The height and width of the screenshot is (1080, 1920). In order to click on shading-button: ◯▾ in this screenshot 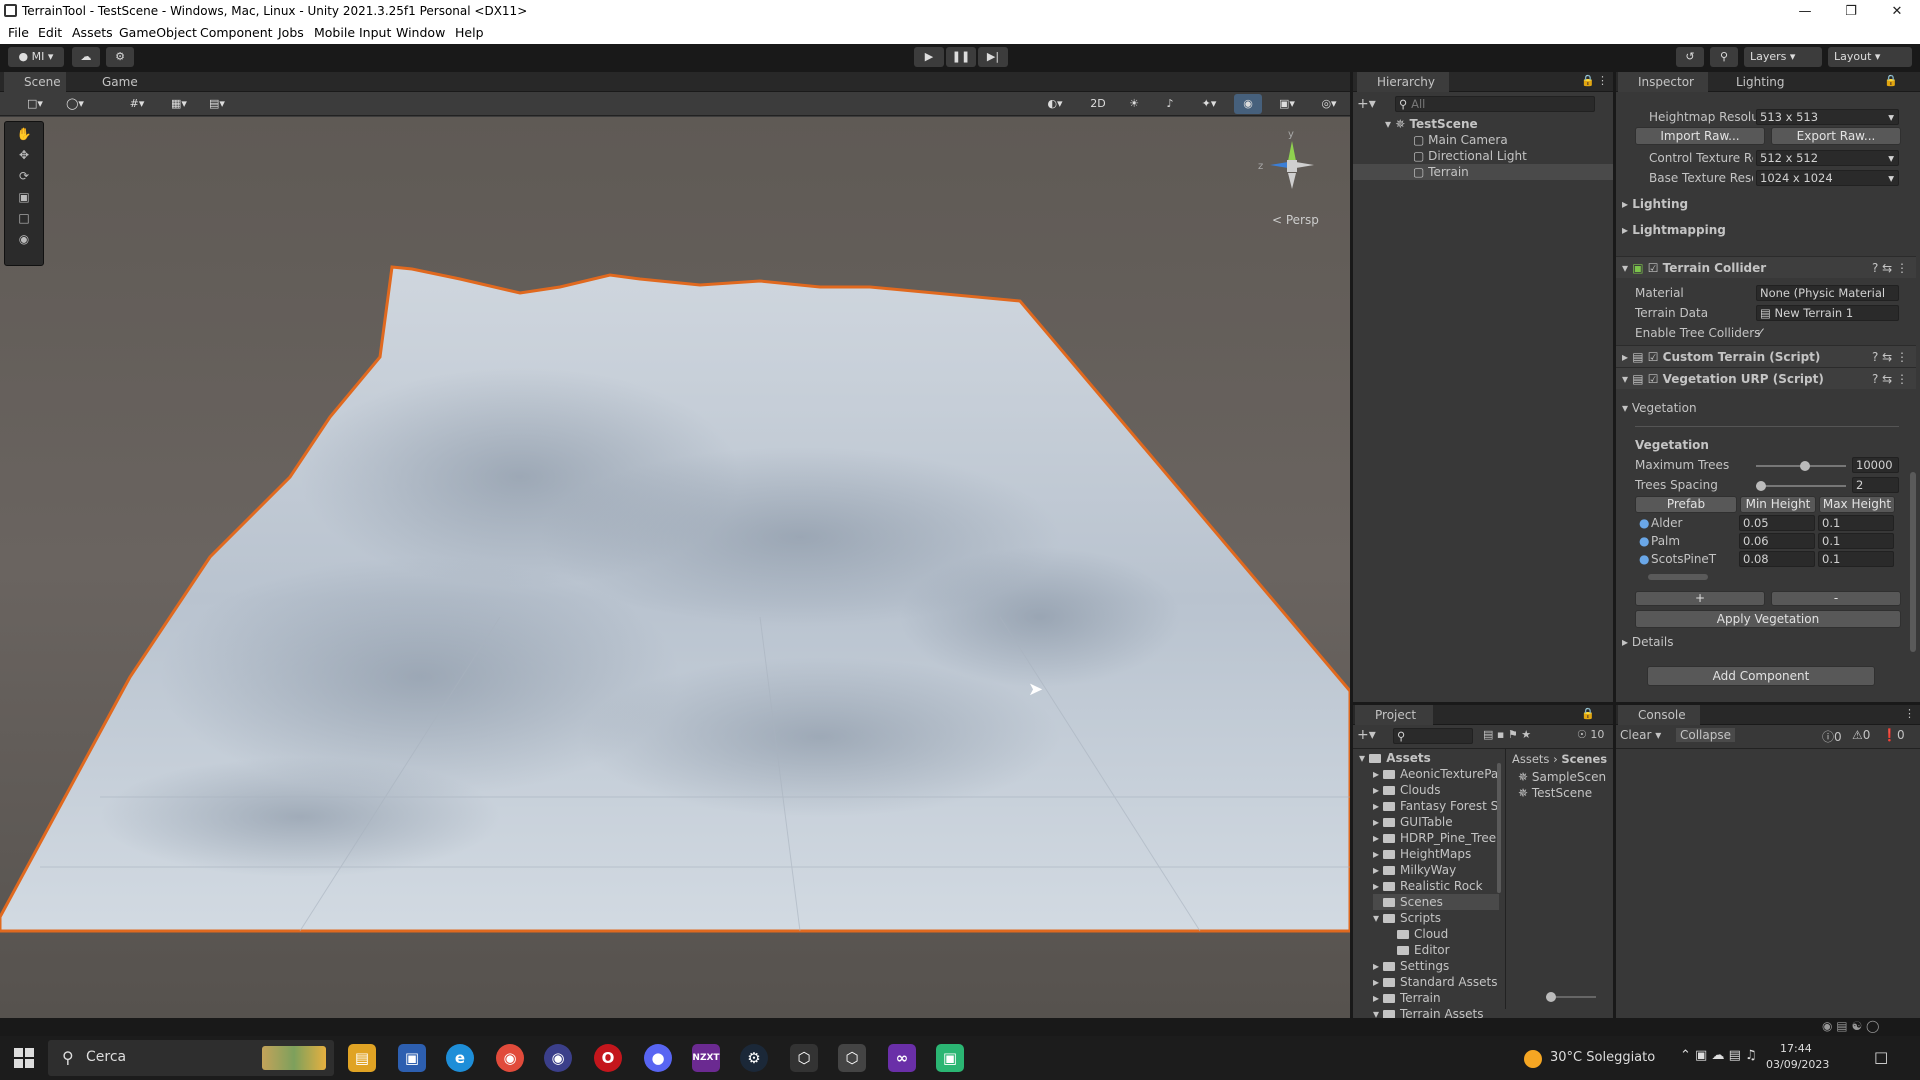, I will do `click(75, 104)`.